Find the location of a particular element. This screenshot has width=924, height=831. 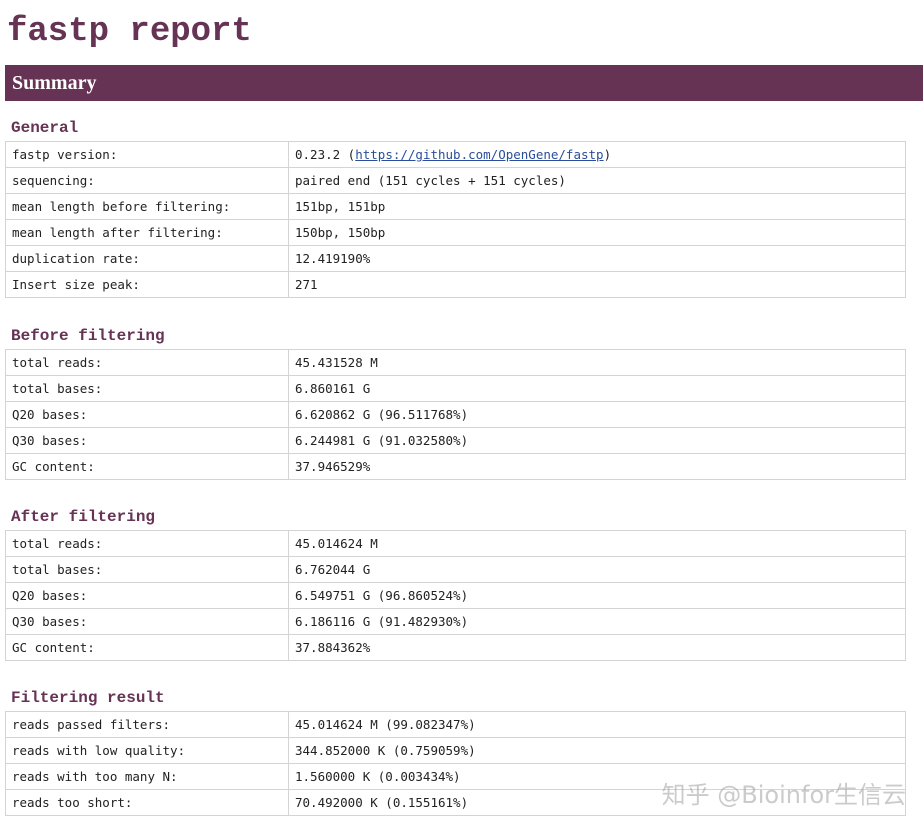

row-value: paired end (151 cycles + 151 cycles) is located at coordinates (597, 180).